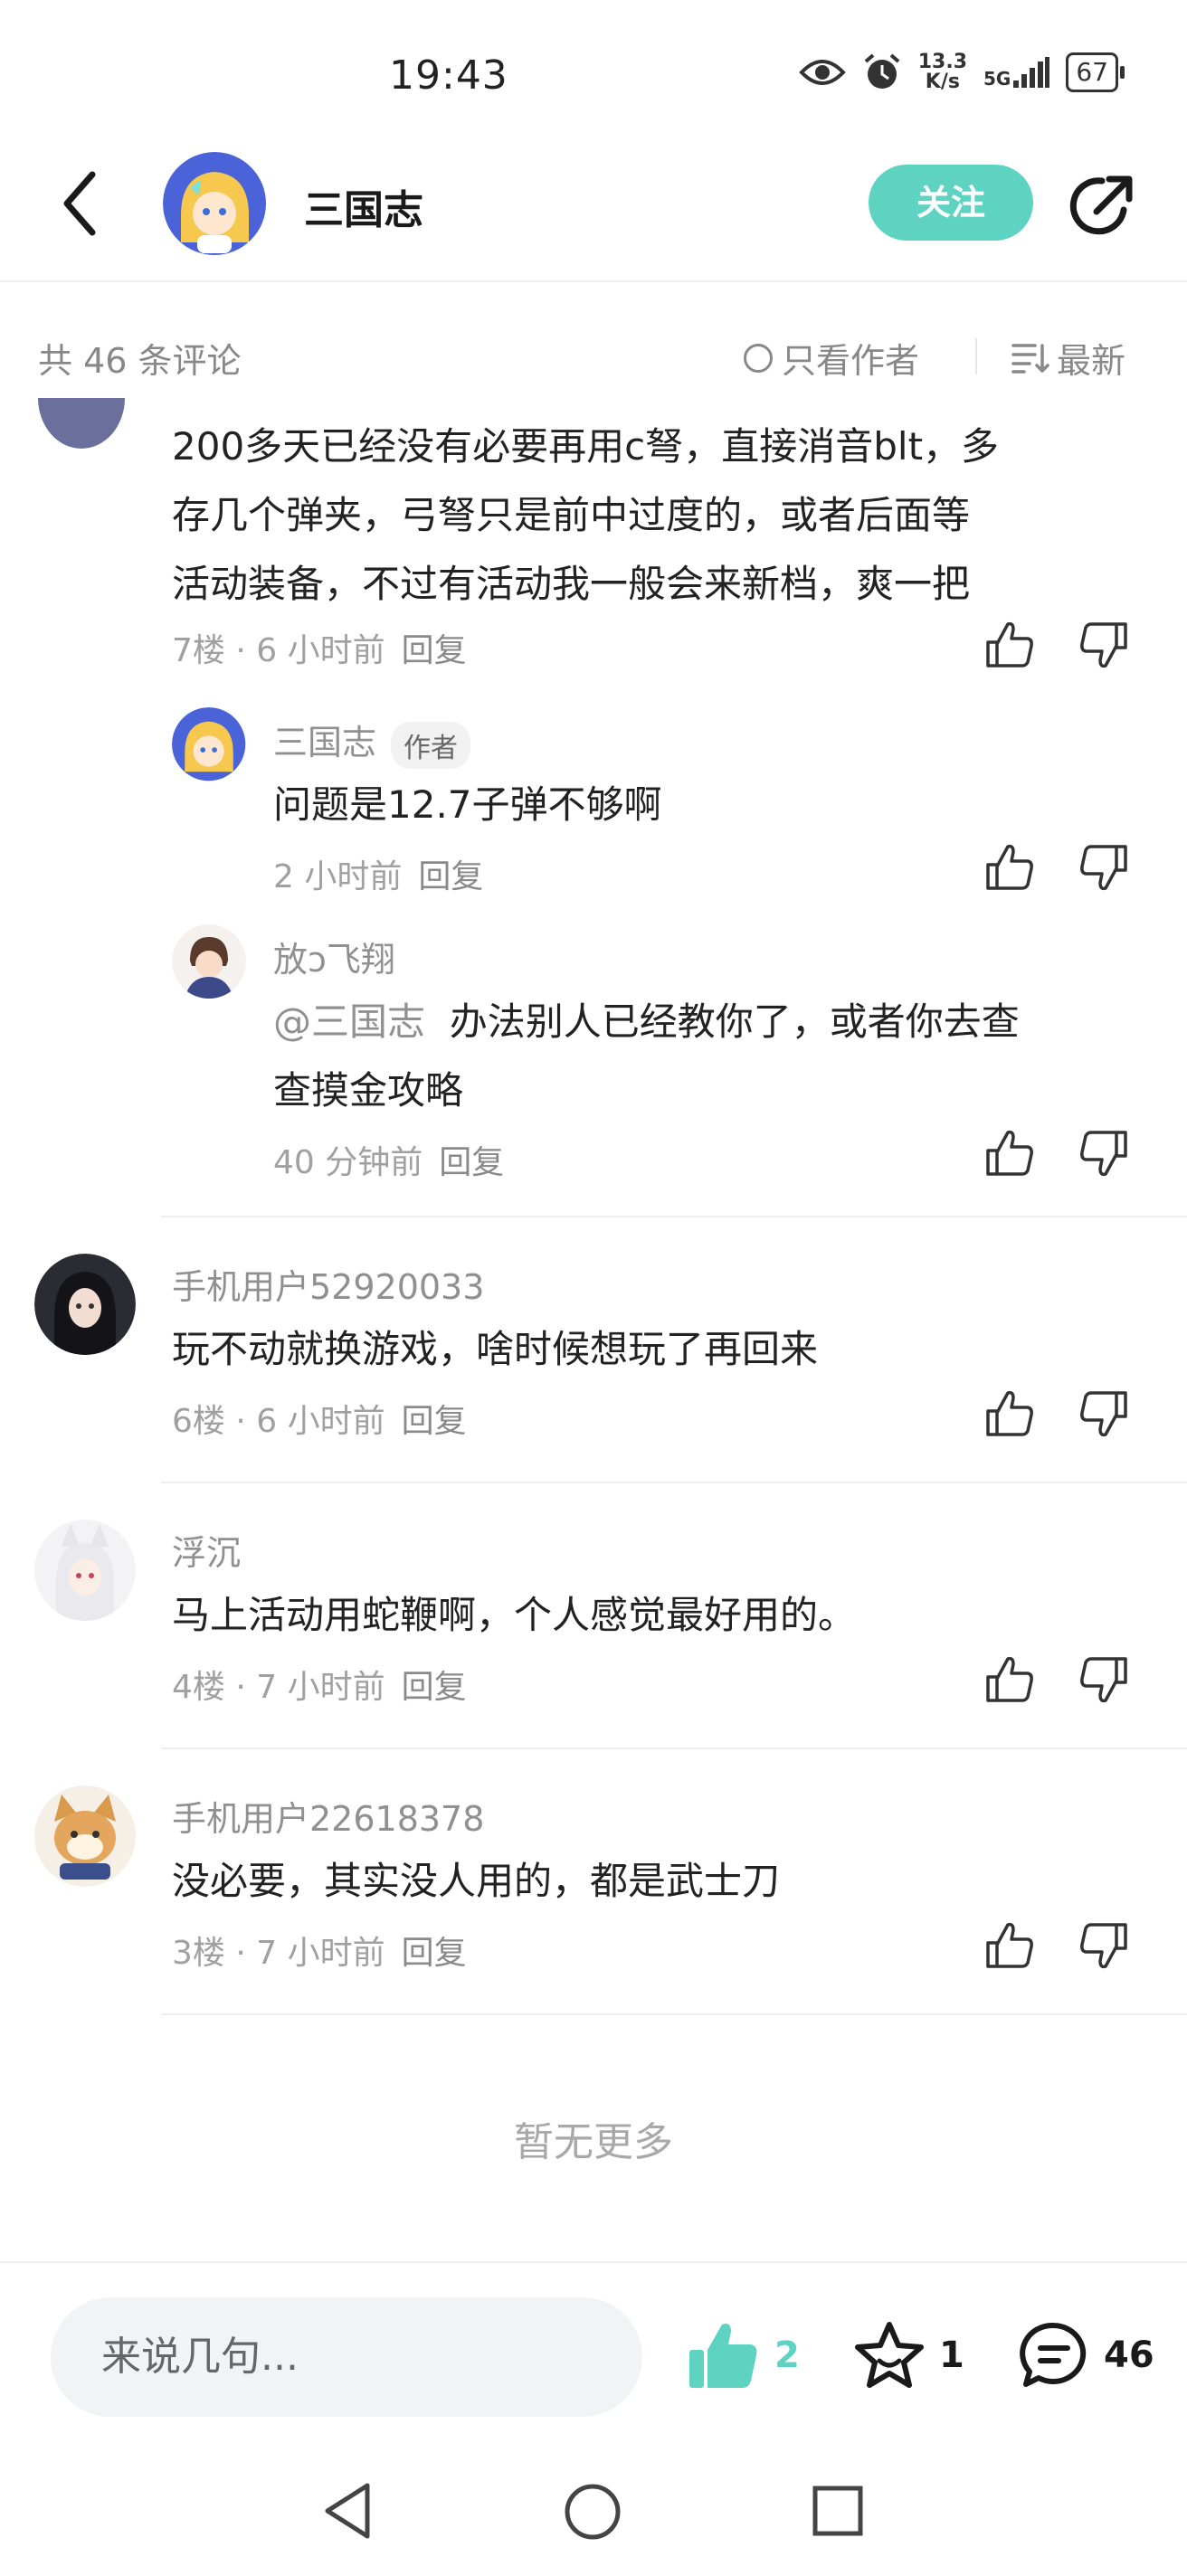  I want to click on reply-meta: 40 分钟前 回复, so click(388, 1159).